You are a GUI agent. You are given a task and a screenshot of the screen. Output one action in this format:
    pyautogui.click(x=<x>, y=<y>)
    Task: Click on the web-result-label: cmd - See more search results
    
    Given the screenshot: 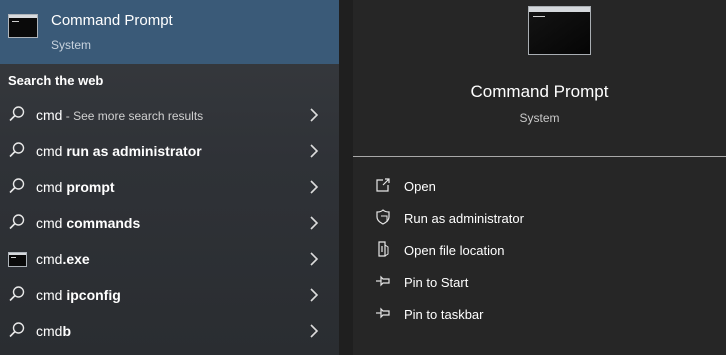 What is the action you would take?
    pyautogui.click(x=120, y=115)
    